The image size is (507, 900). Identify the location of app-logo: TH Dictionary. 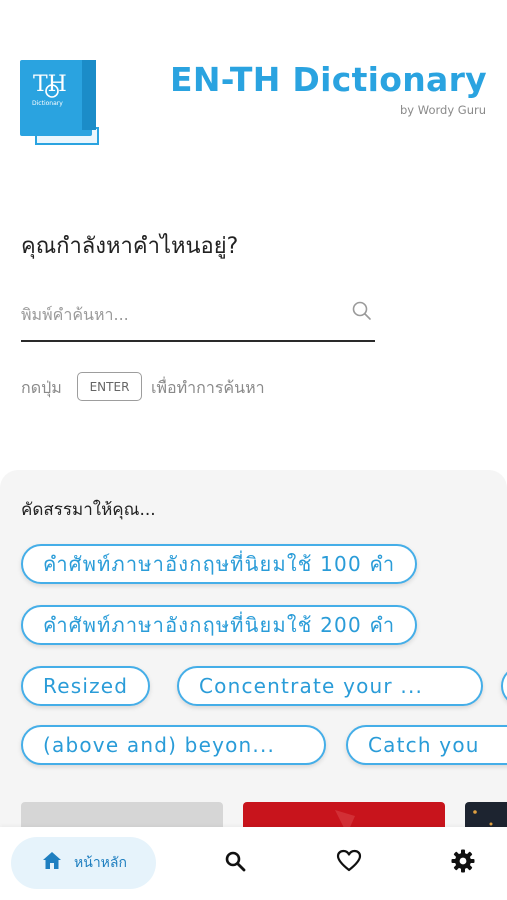
(60, 102).